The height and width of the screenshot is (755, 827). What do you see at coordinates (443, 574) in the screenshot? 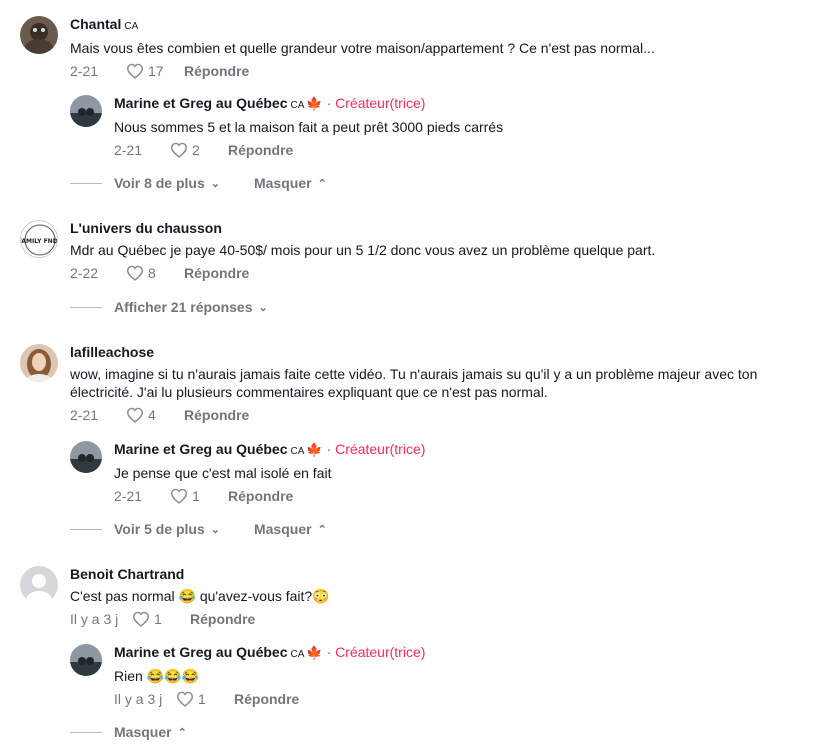
I see `comment-author: Benoit Chartrand` at bounding box center [443, 574].